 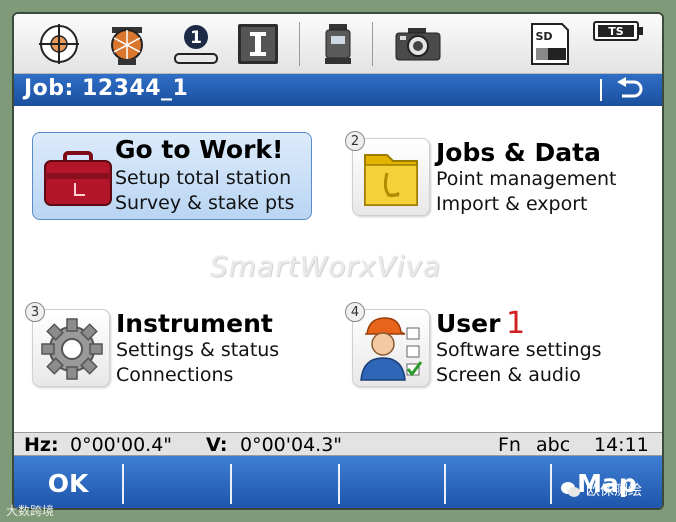 I want to click on instrument-icon, so click(x=338, y=44).